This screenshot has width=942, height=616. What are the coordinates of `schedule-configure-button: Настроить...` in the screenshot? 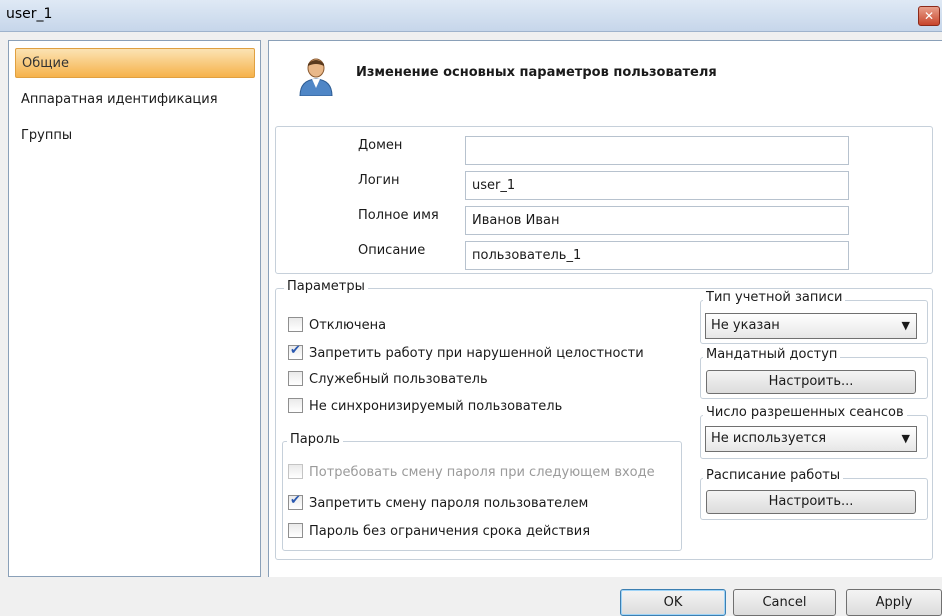 It's located at (811, 502).